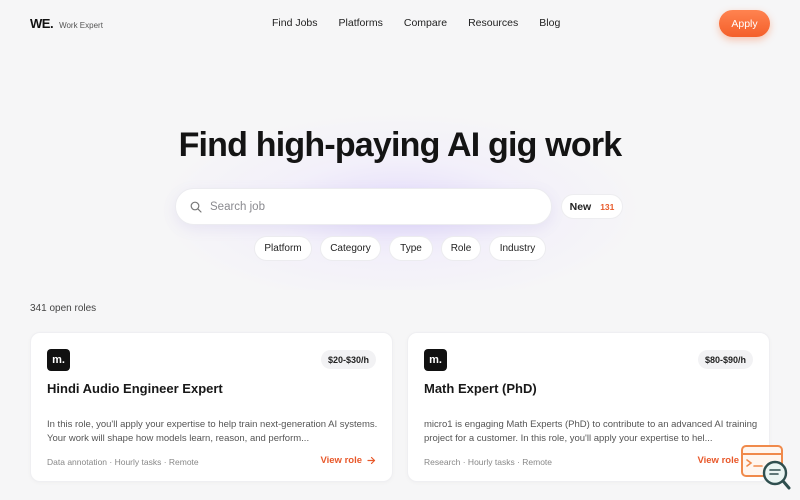  What do you see at coordinates (63, 308) in the screenshot?
I see `open-roles-count: 341 open roles` at bounding box center [63, 308].